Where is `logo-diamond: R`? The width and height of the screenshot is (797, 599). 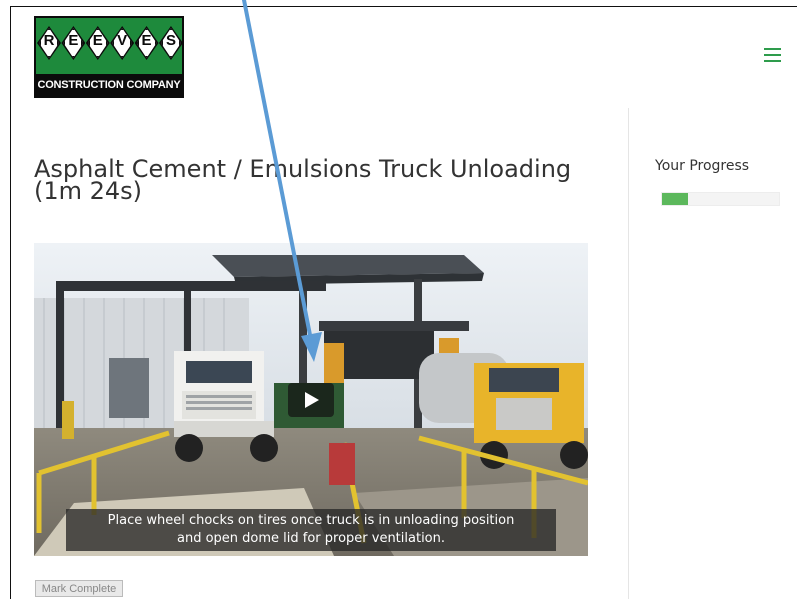
logo-diamond: R is located at coordinates (49, 43).